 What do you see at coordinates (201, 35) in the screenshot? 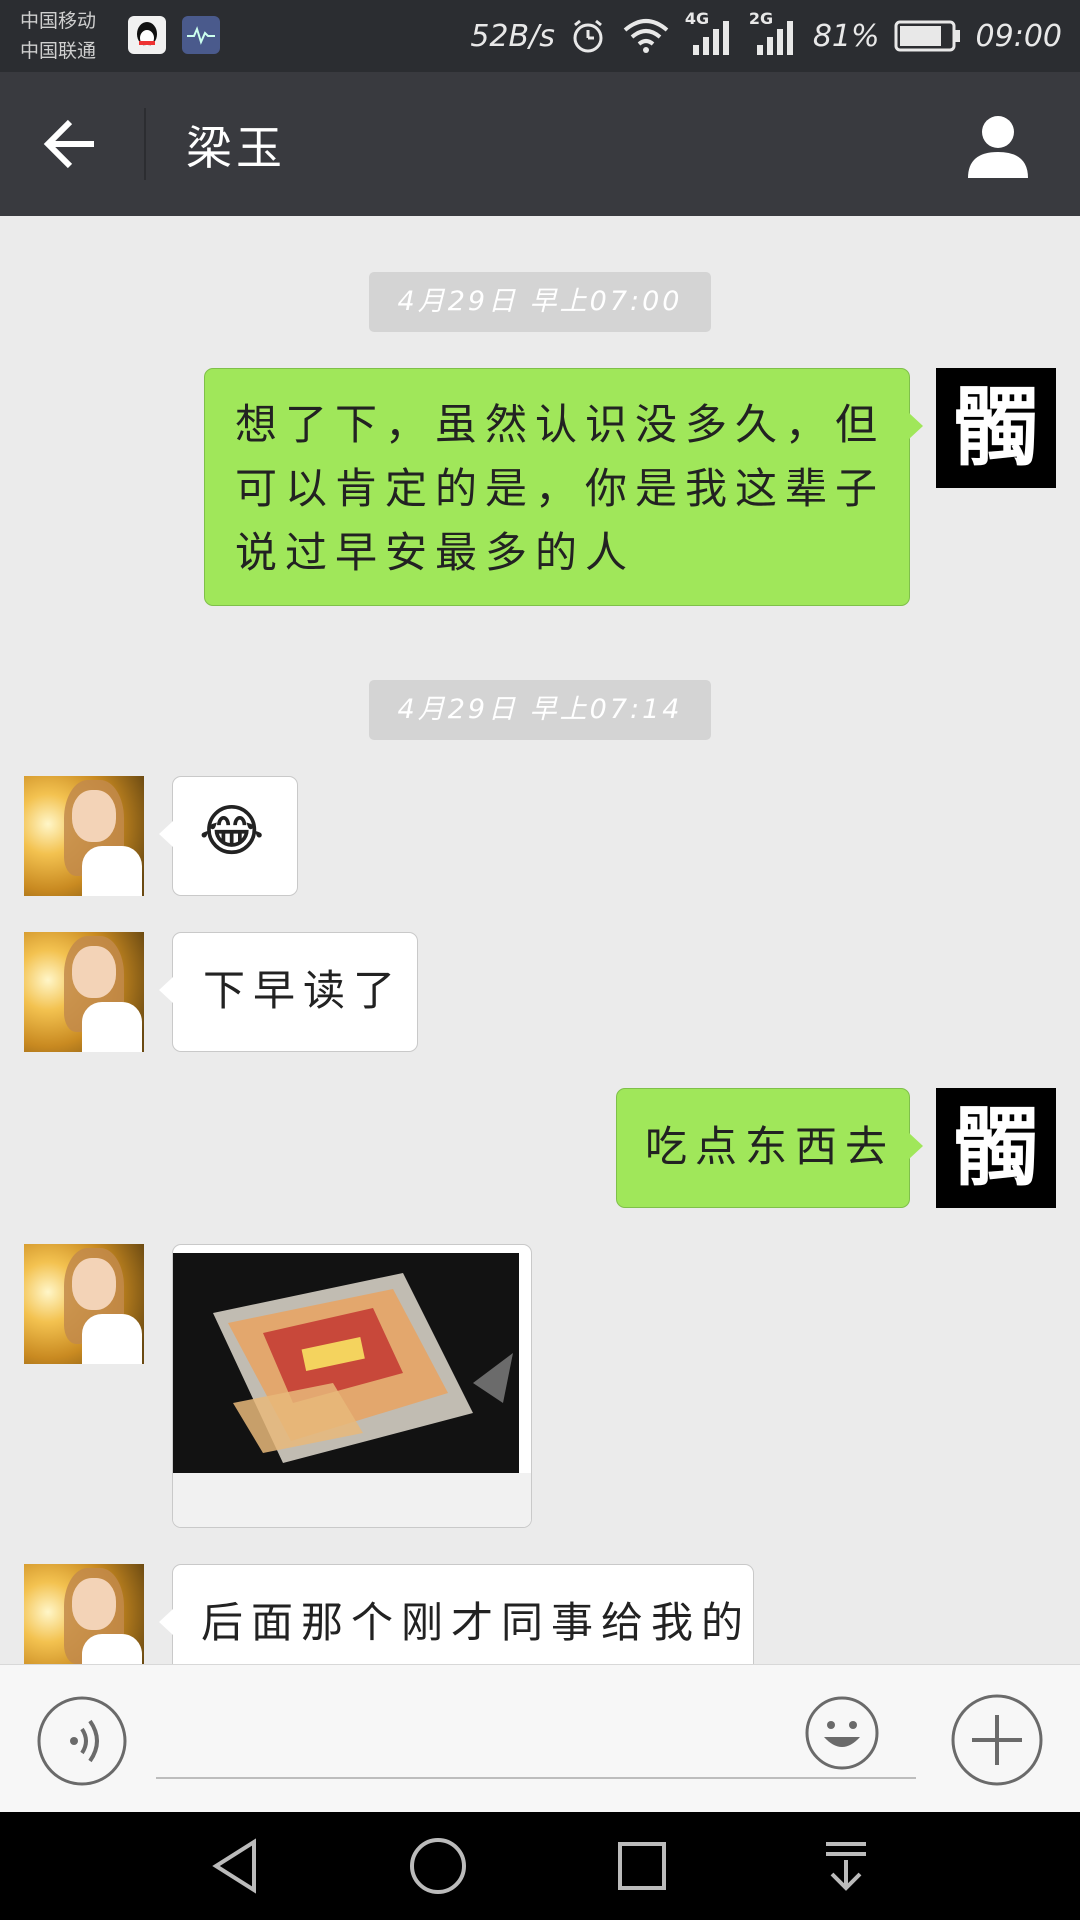
I see `health-icon` at bounding box center [201, 35].